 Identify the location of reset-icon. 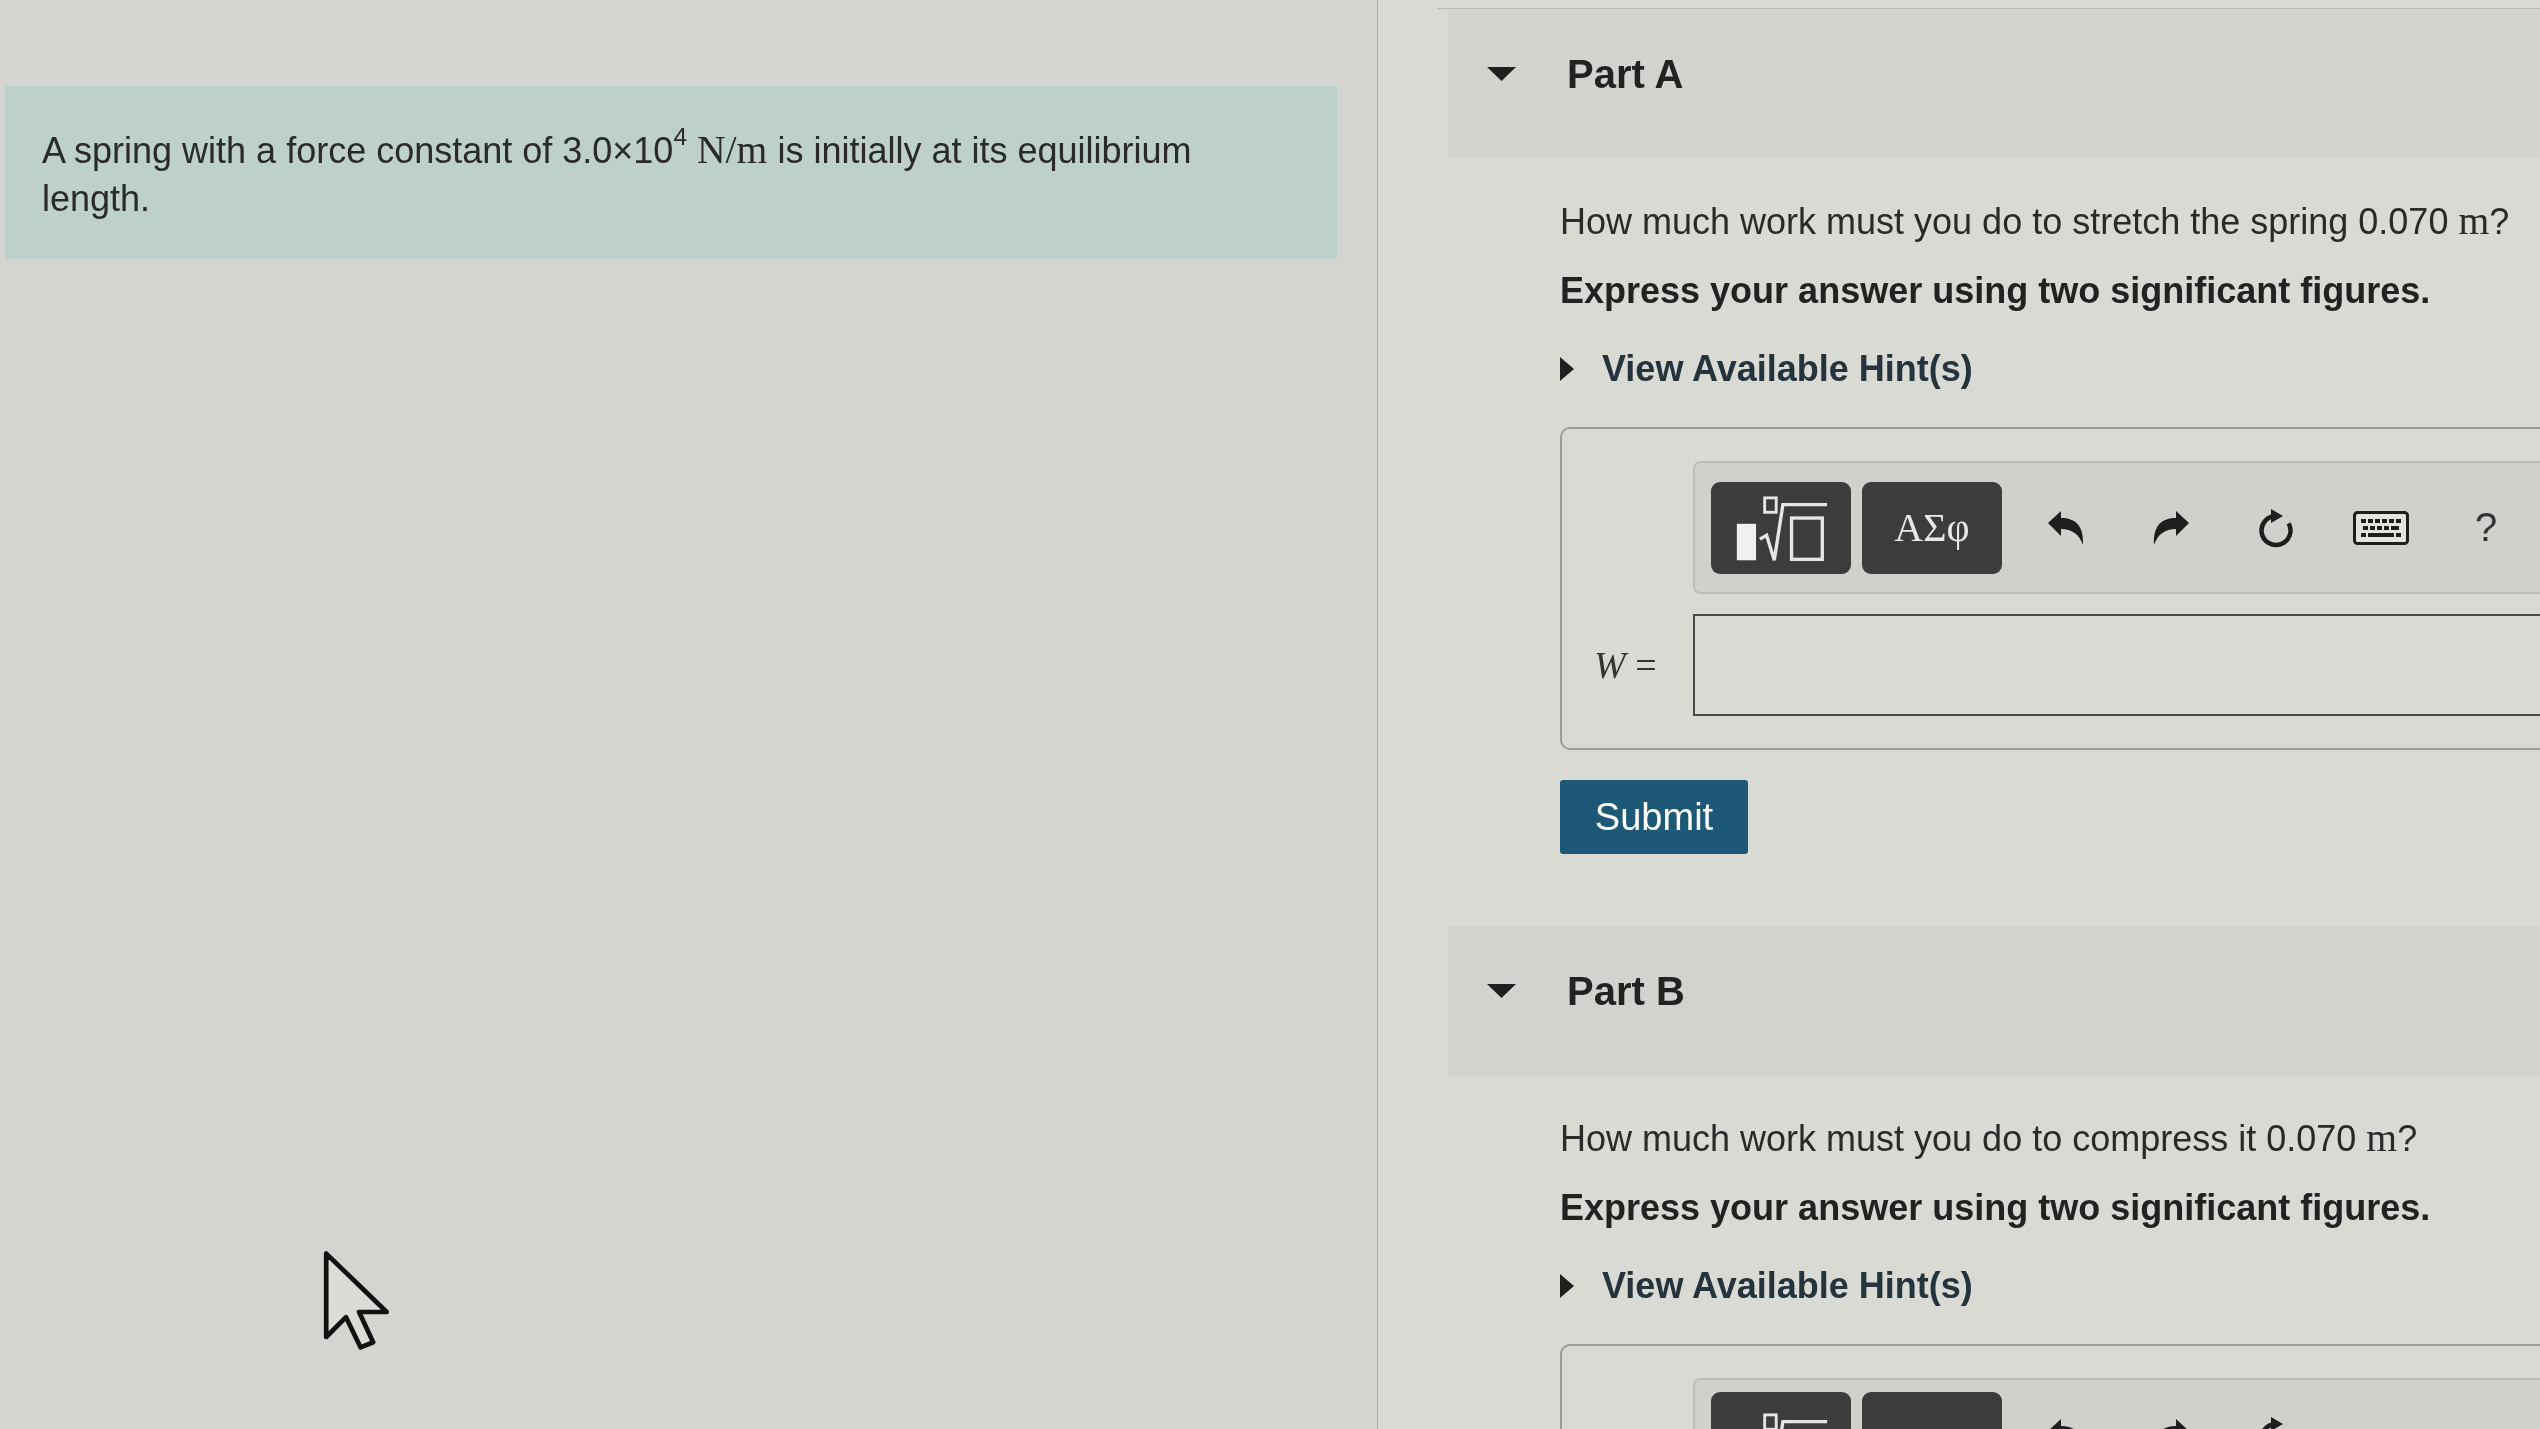
(2276, 527).